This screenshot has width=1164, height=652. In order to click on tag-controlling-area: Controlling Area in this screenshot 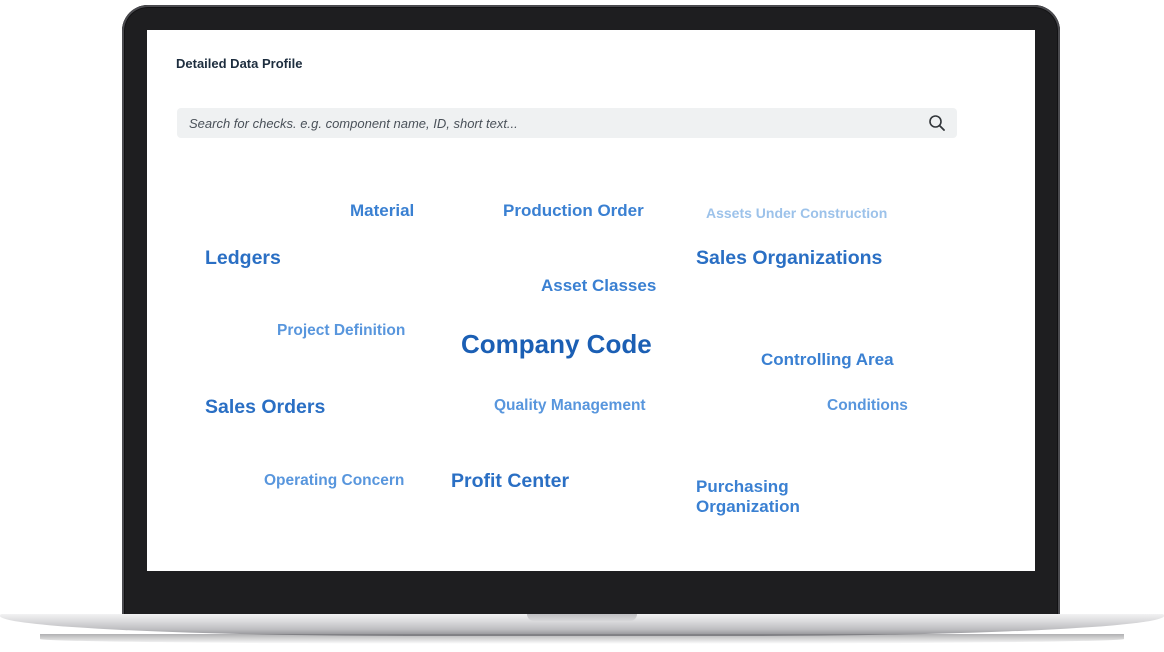, I will do `click(827, 360)`.